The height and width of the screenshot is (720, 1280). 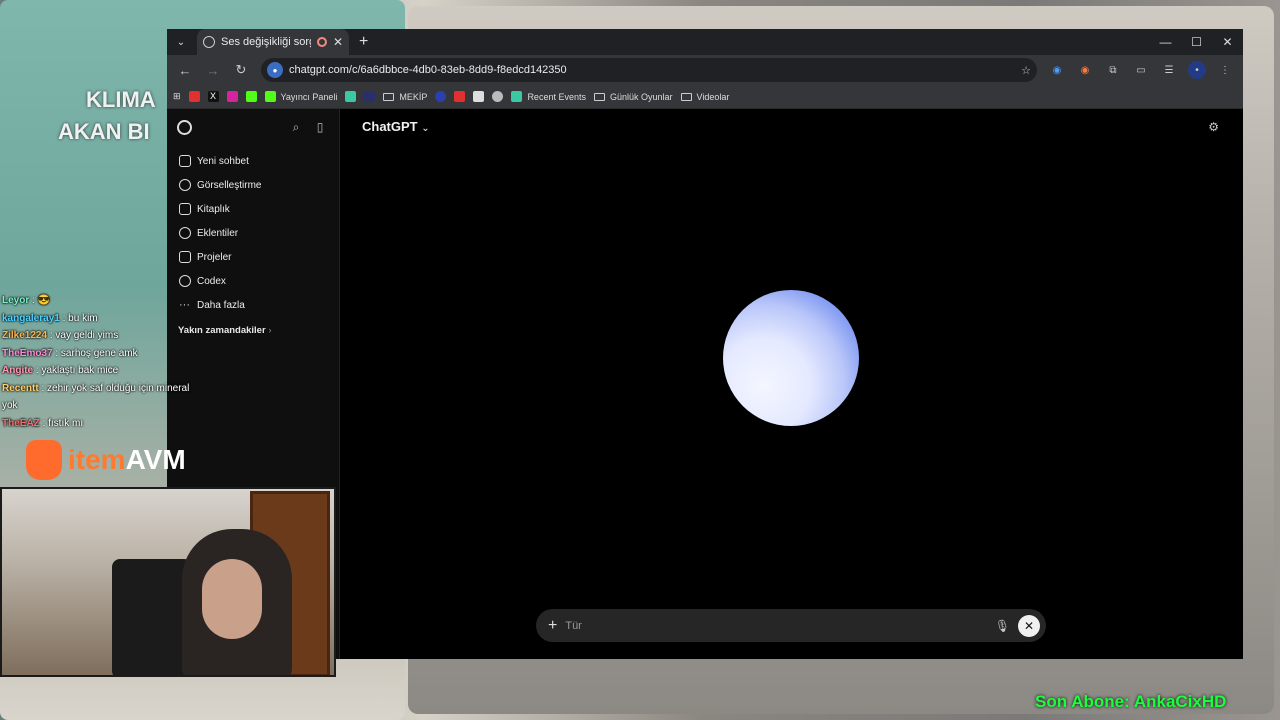 What do you see at coordinates (1002, 626) in the screenshot?
I see `microphone-icon: 🎙` at bounding box center [1002, 626].